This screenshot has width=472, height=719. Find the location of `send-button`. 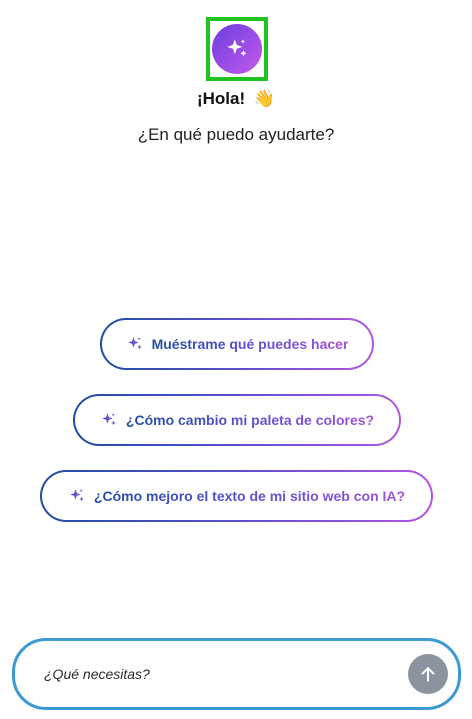

send-button is located at coordinates (428, 674).